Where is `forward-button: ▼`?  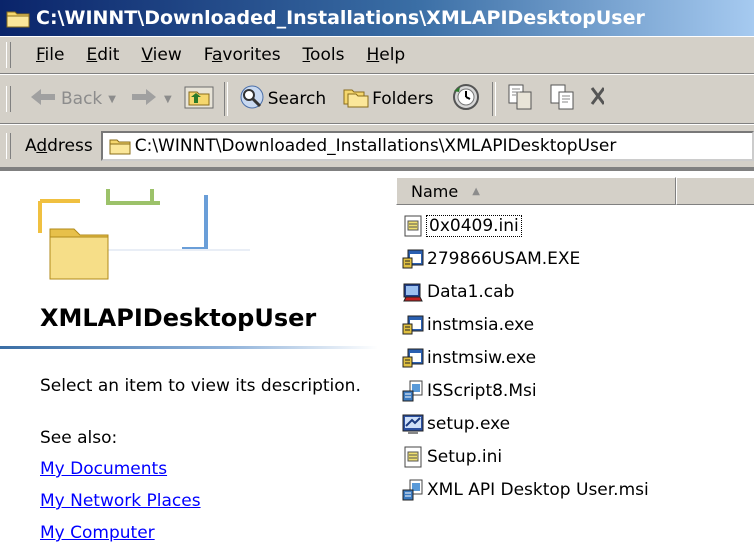 forward-button: ▼ is located at coordinates (151, 99).